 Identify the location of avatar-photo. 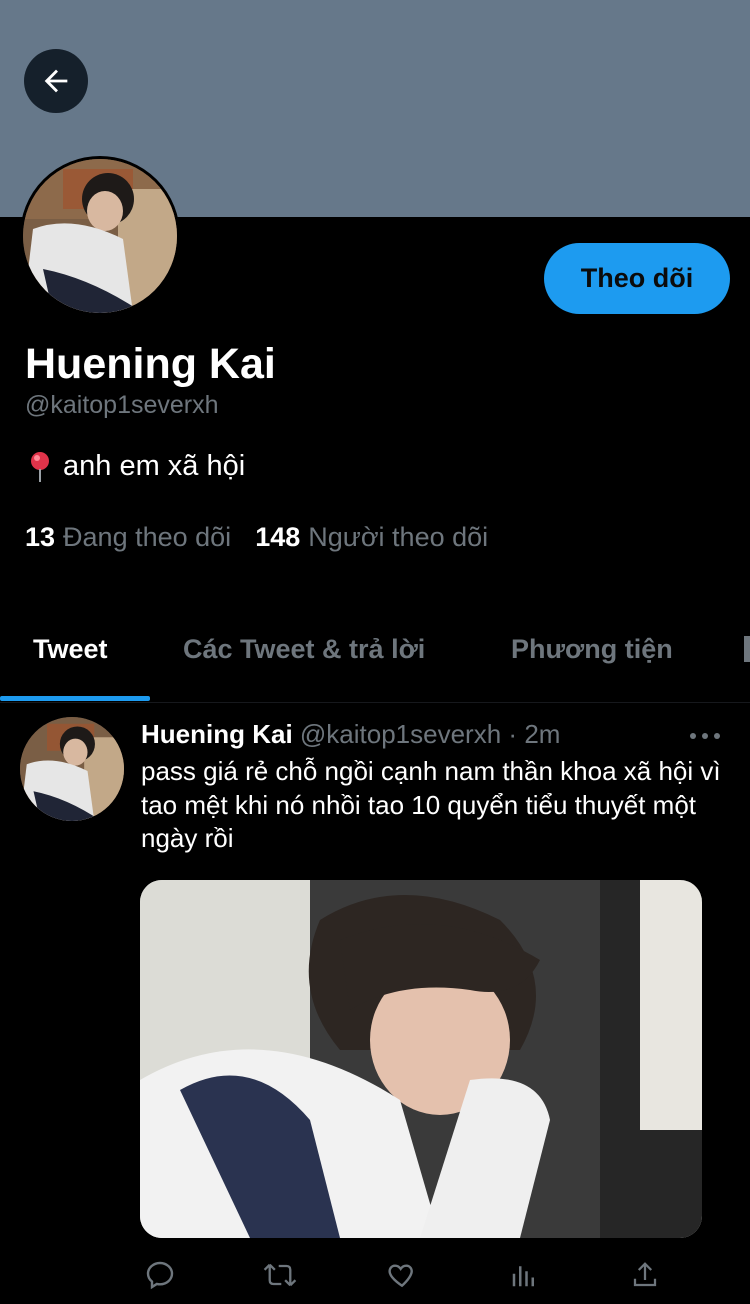
(100, 236).